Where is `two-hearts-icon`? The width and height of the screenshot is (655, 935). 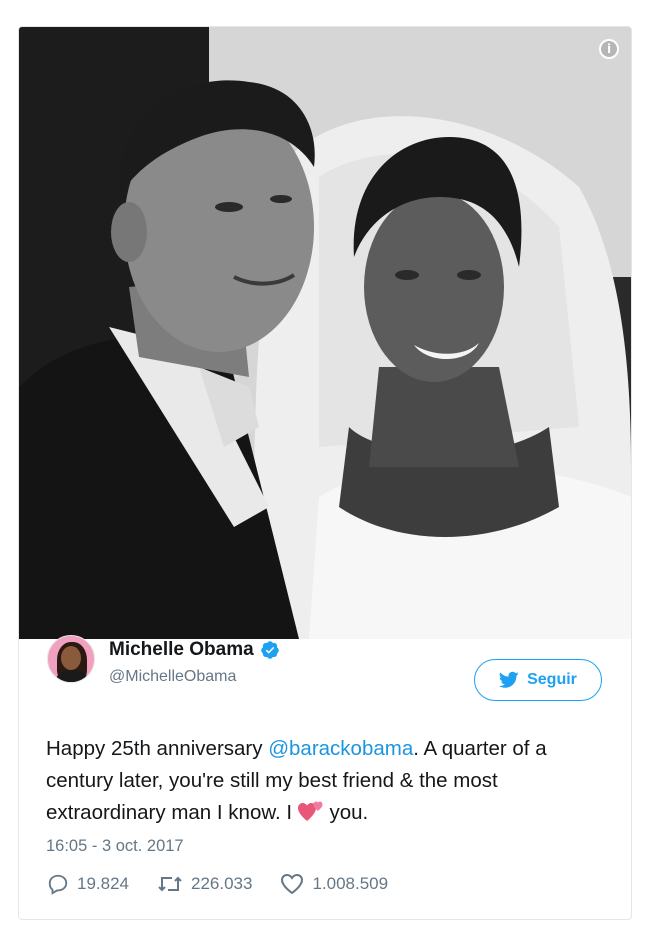
two-hearts-icon is located at coordinates (310, 811).